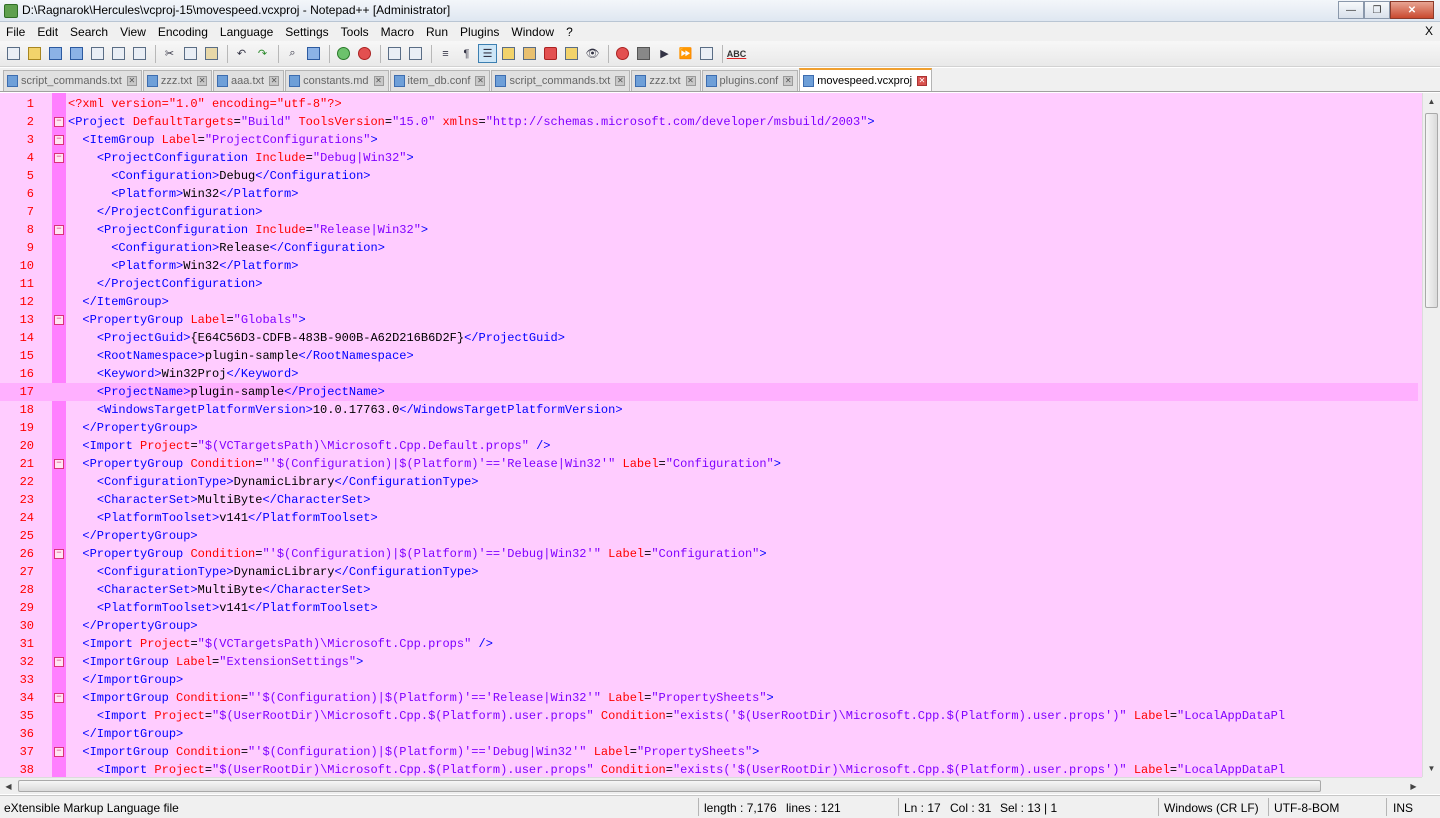  What do you see at coordinates (709, 374) in the screenshot?
I see `code-line: 16 <Keyword>Win32Proj</Keyword>` at bounding box center [709, 374].